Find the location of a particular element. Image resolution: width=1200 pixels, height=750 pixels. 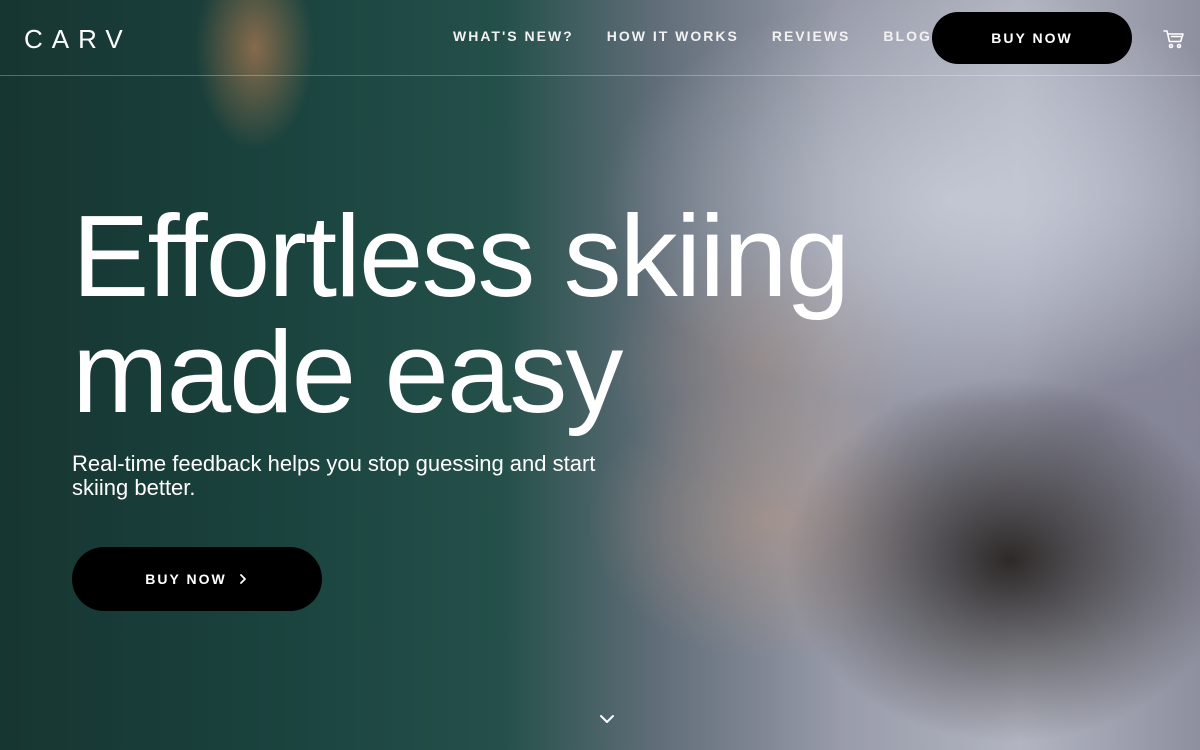

brand-logo: CARV is located at coordinates (78, 39).